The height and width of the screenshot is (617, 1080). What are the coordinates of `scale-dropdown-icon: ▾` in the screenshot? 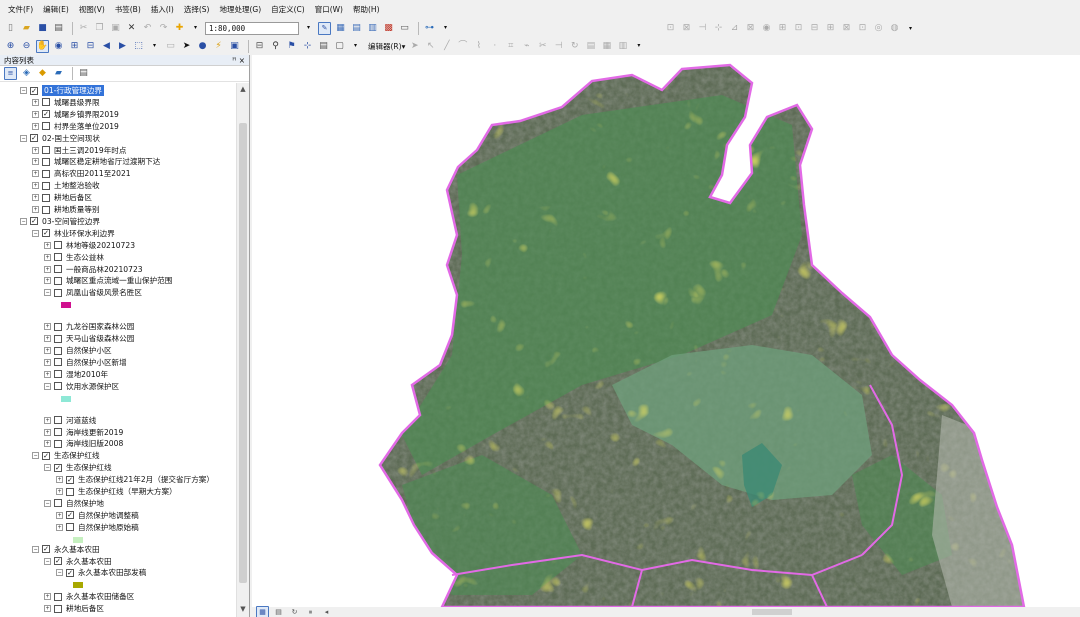 It's located at (308, 28).